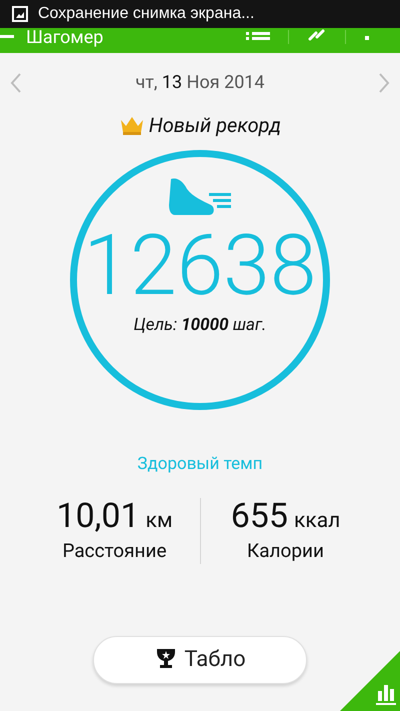  Describe the element at coordinates (200, 464) in the screenshot. I see `pace-label: Здоровый темп` at that location.